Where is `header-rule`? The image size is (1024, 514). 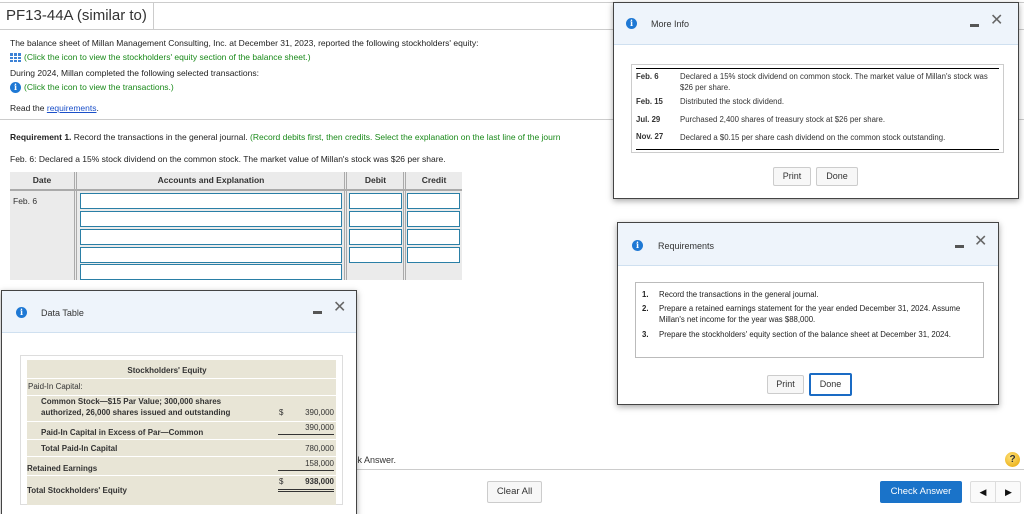
header-rule is located at coordinates (236, 190).